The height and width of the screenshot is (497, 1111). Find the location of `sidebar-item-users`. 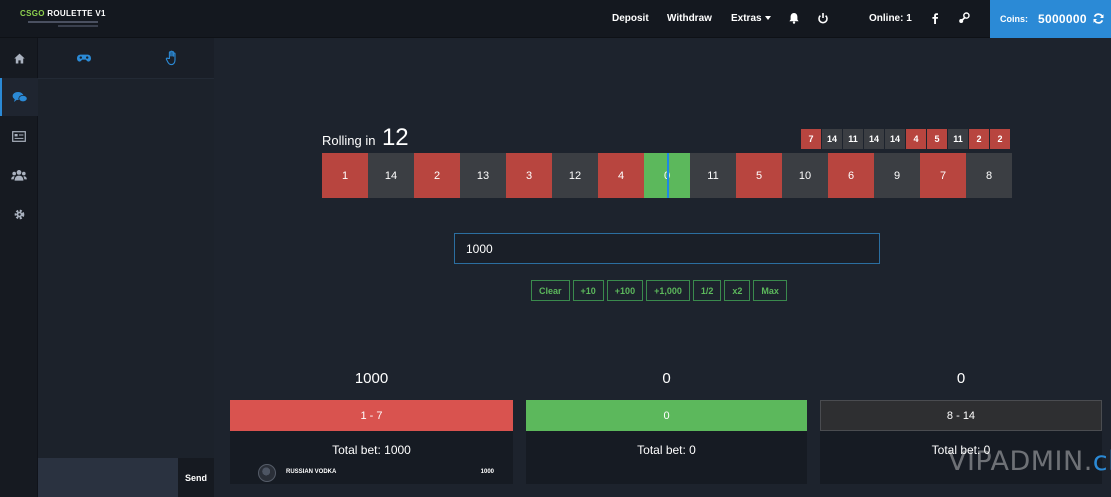

sidebar-item-users is located at coordinates (19, 175).